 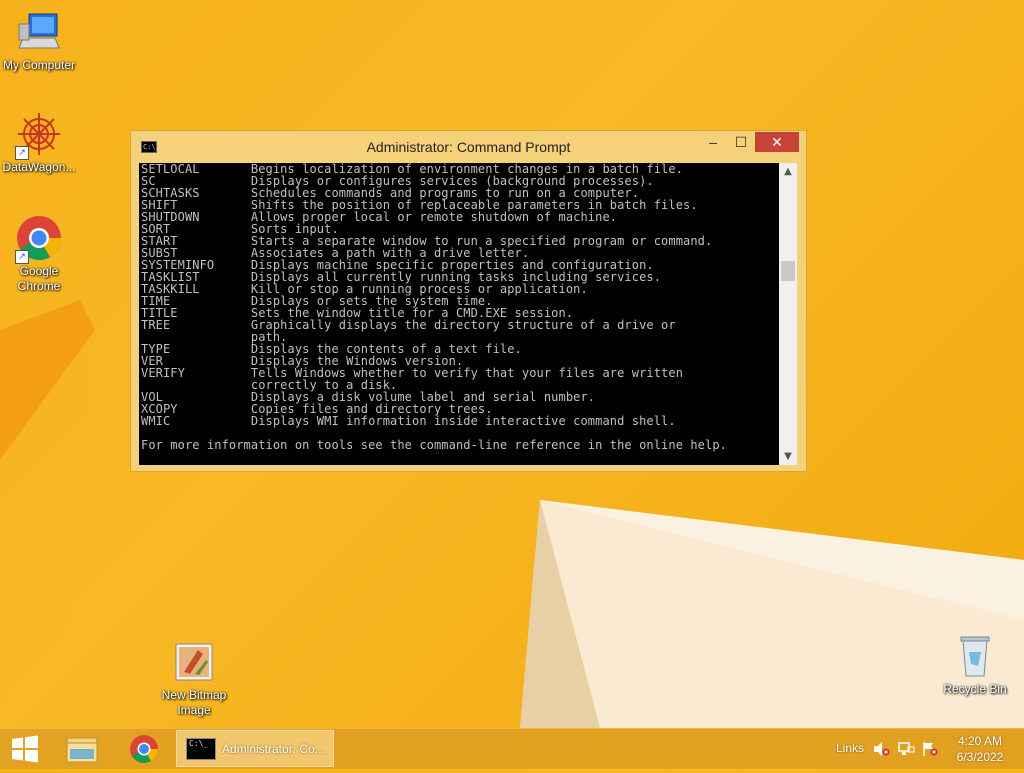 What do you see at coordinates (201, 749) in the screenshot?
I see `cmd-app-icon: C:\_` at bounding box center [201, 749].